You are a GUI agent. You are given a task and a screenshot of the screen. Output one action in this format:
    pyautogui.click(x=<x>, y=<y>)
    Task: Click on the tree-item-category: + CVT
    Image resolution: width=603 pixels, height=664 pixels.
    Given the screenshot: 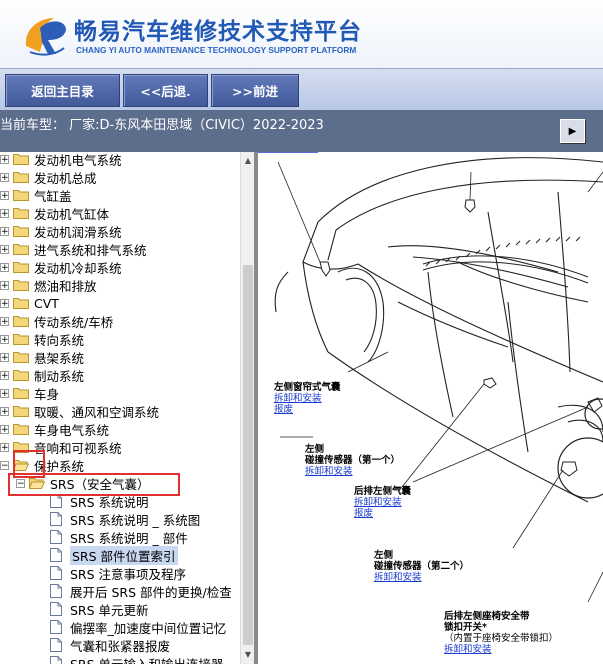 What is the action you would take?
    pyautogui.click(x=29, y=303)
    